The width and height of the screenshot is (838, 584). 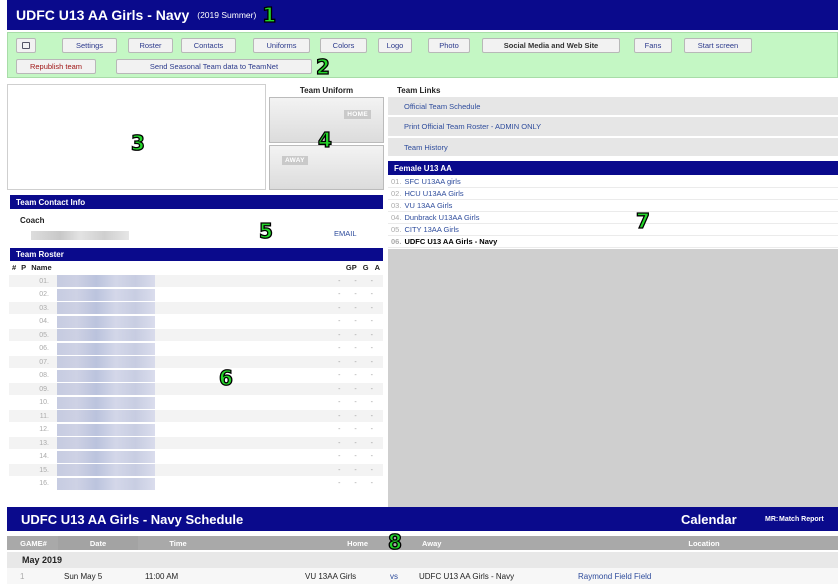 I want to click on standing-row-6: 06. UDFC U13 AA Girls - Navy, so click(x=613, y=242).